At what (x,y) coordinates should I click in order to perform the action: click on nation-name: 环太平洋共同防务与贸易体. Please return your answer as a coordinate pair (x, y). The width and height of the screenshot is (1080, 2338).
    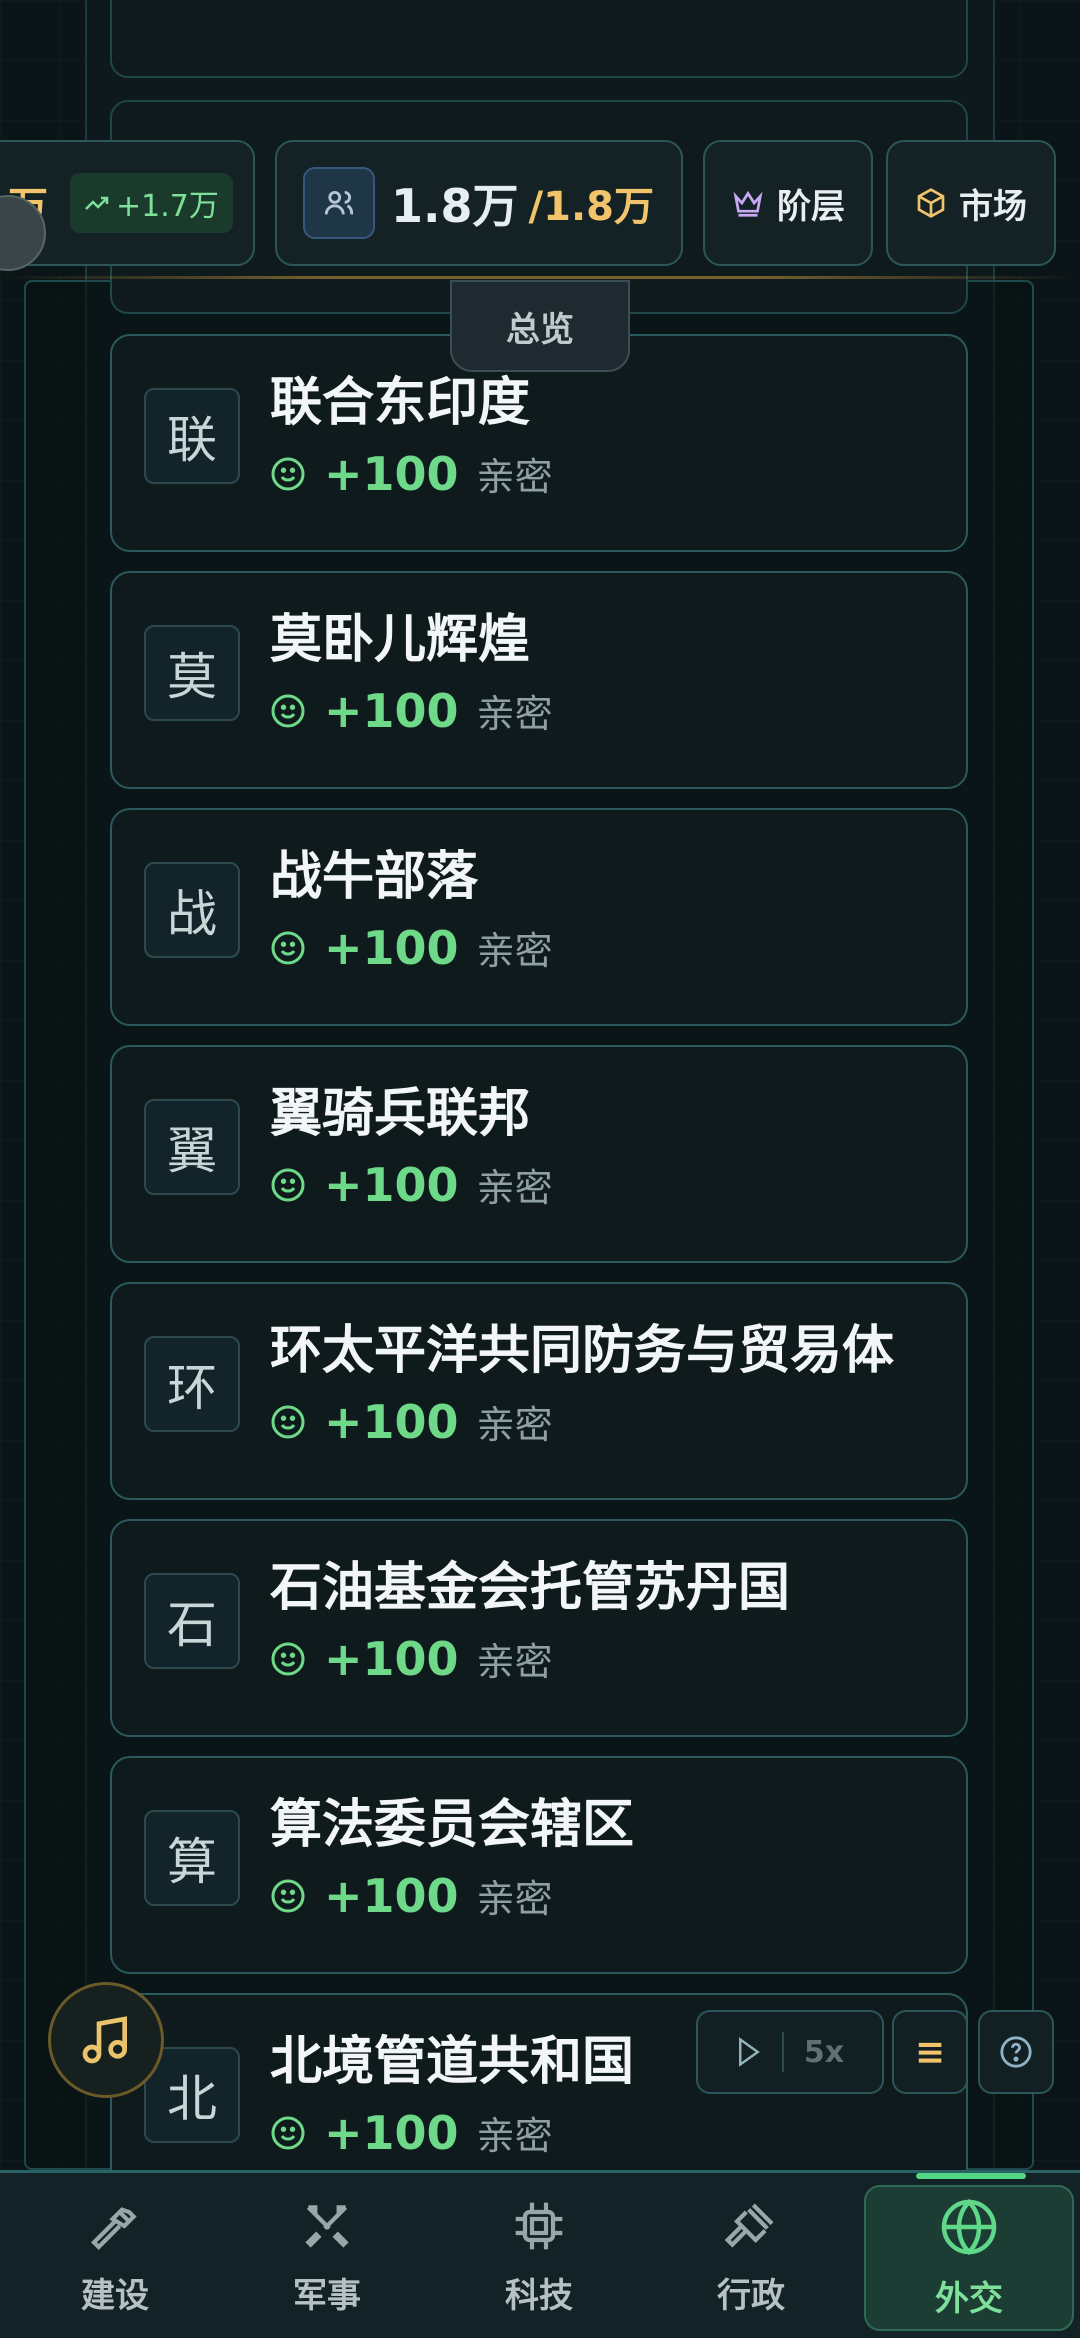
    Looking at the image, I should click on (582, 1351).